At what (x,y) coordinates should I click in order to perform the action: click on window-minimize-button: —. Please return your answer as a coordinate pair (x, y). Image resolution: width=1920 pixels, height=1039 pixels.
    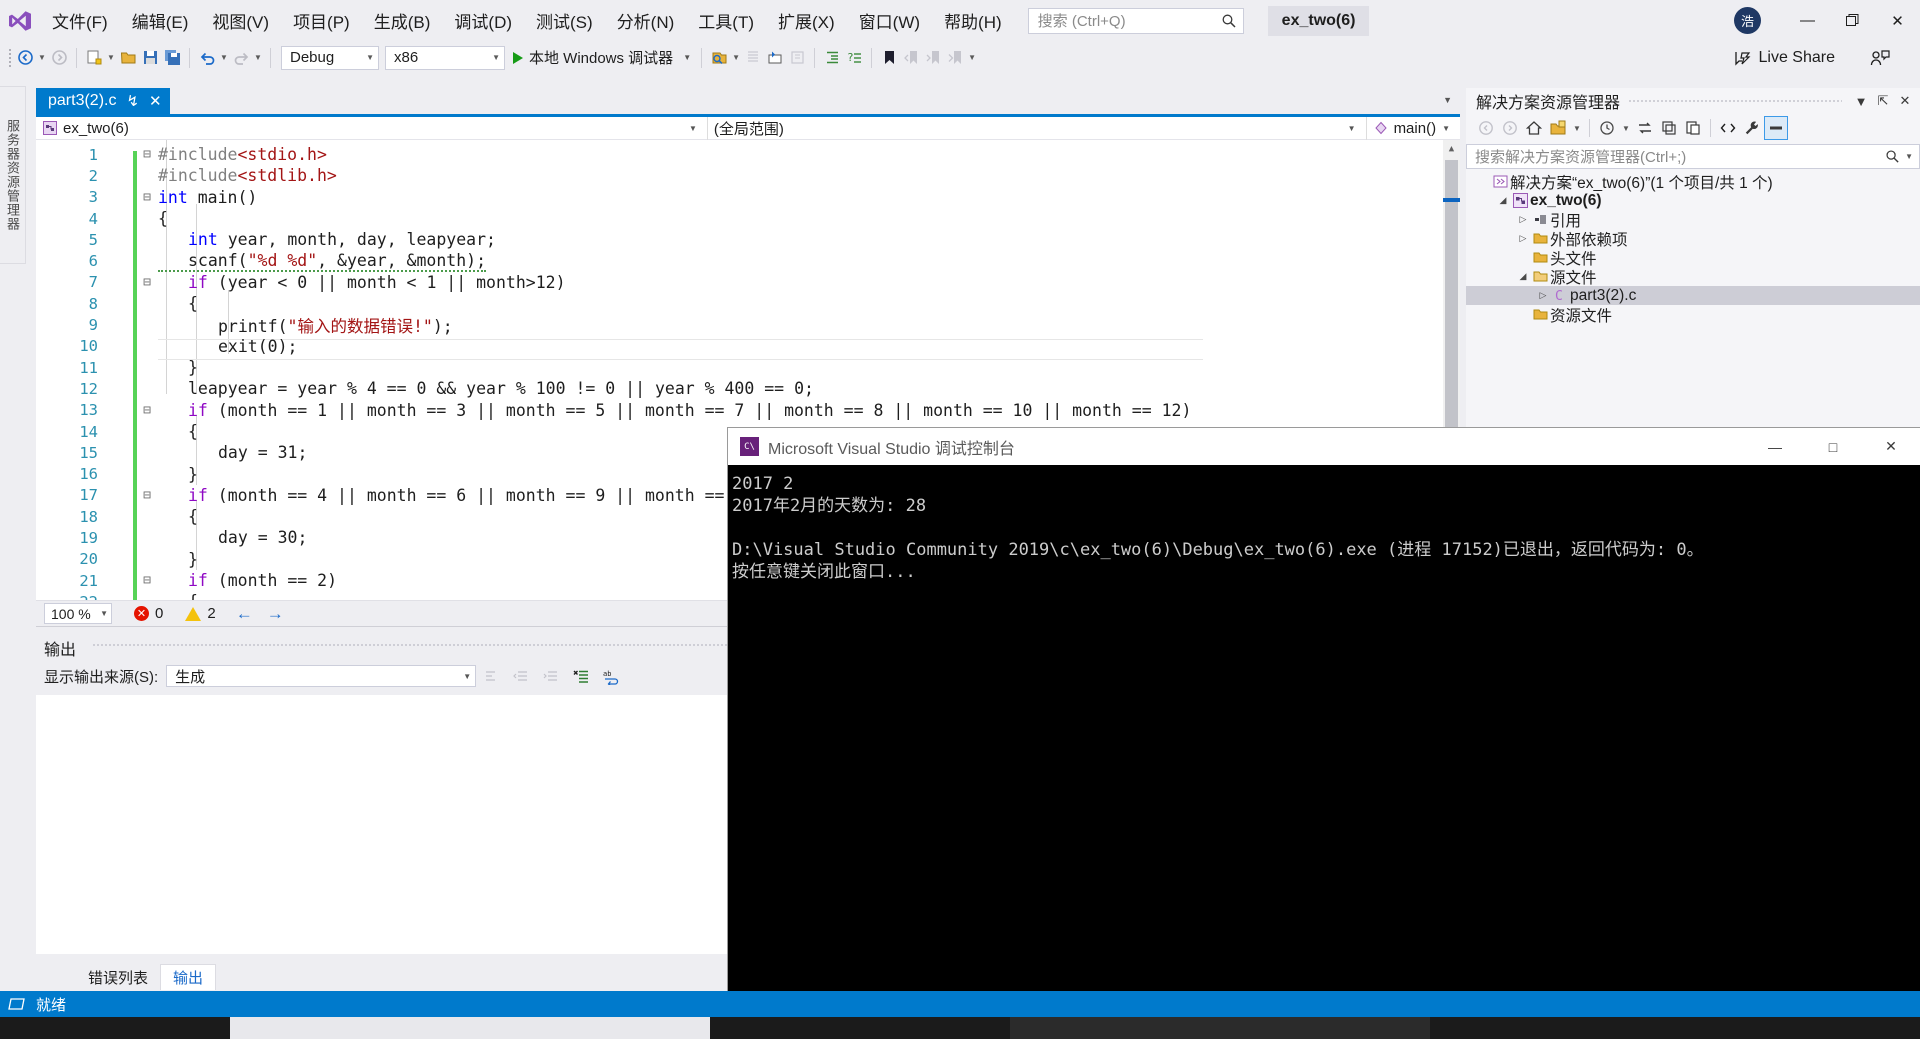
    Looking at the image, I should click on (1807, 20).